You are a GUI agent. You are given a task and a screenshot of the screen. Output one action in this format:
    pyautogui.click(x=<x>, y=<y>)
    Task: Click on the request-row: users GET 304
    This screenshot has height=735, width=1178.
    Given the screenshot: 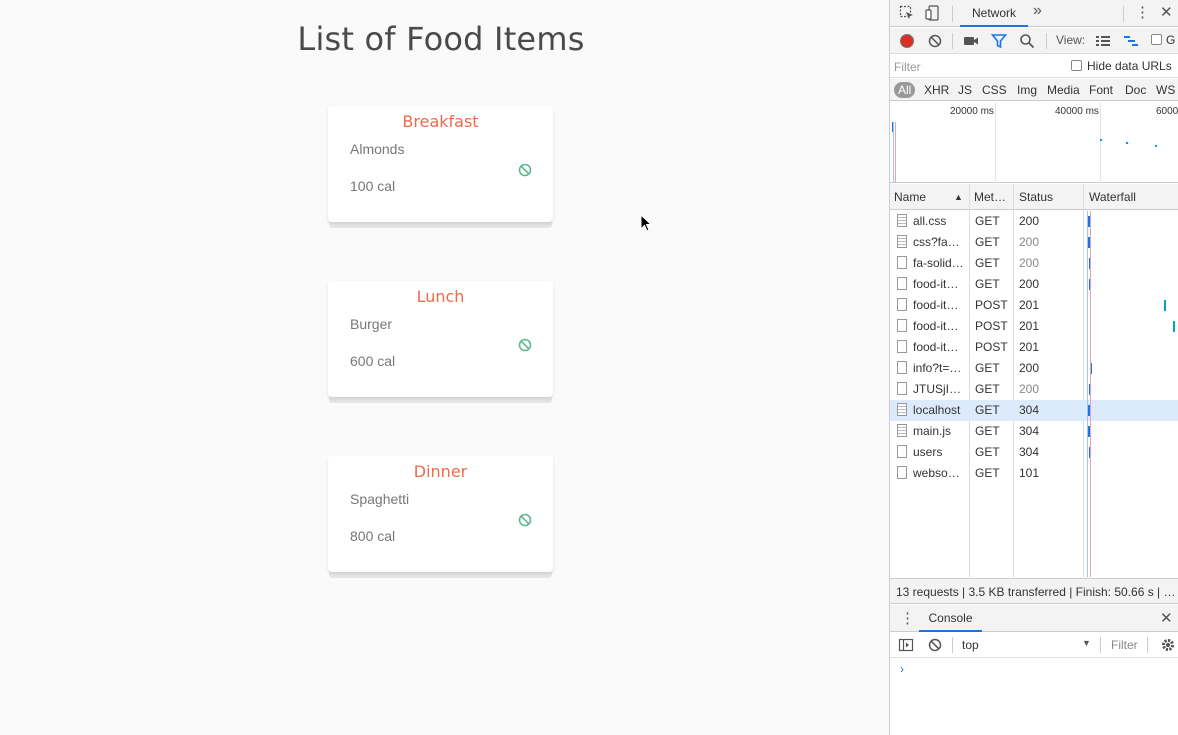 What is the action you would take?
    pyautogui.click(x=1034, y=452)
    